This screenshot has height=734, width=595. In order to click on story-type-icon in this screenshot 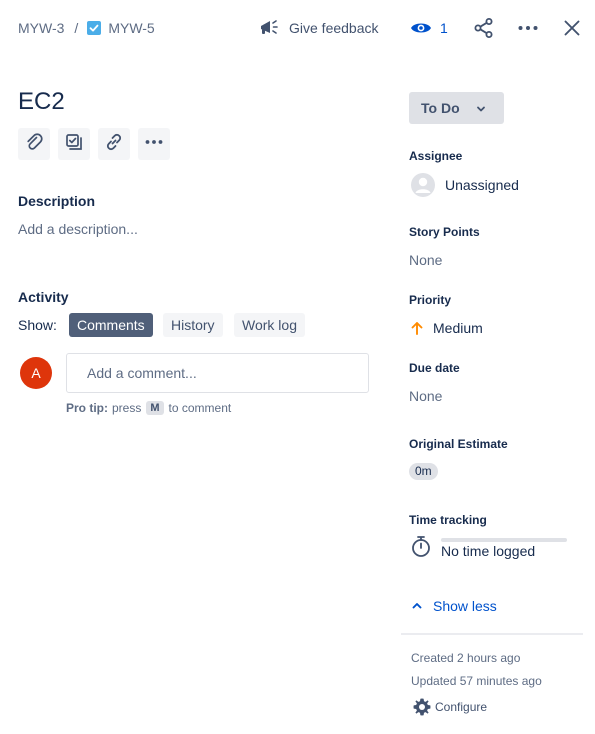, I will do `click(94, 28)`.